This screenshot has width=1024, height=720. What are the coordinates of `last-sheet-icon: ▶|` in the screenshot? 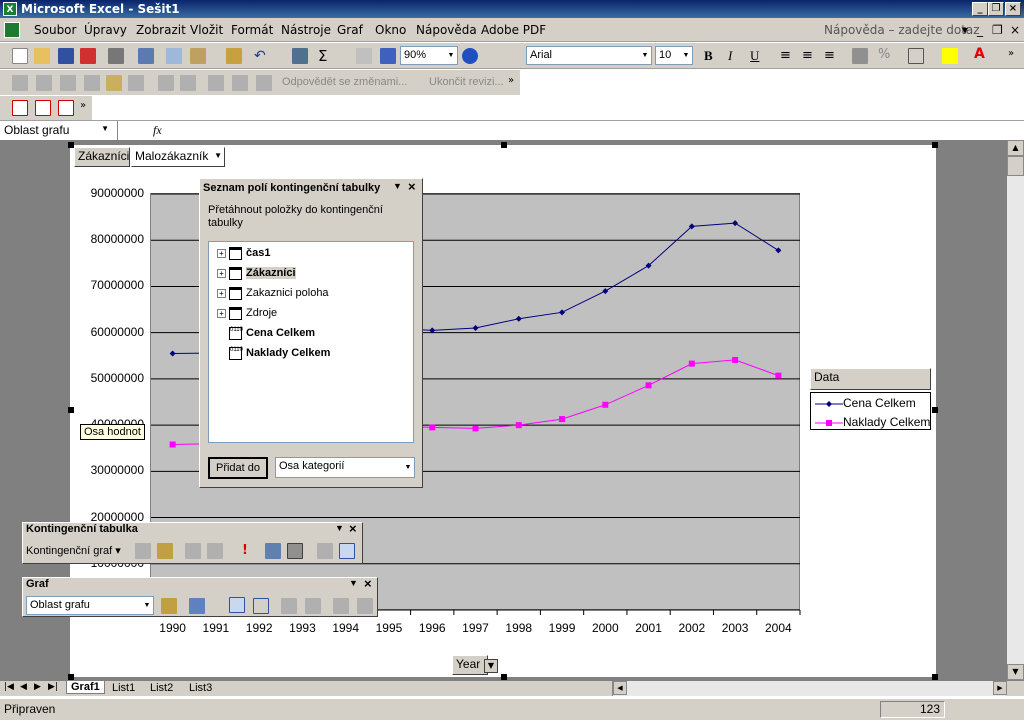 It's located at (53, 687).